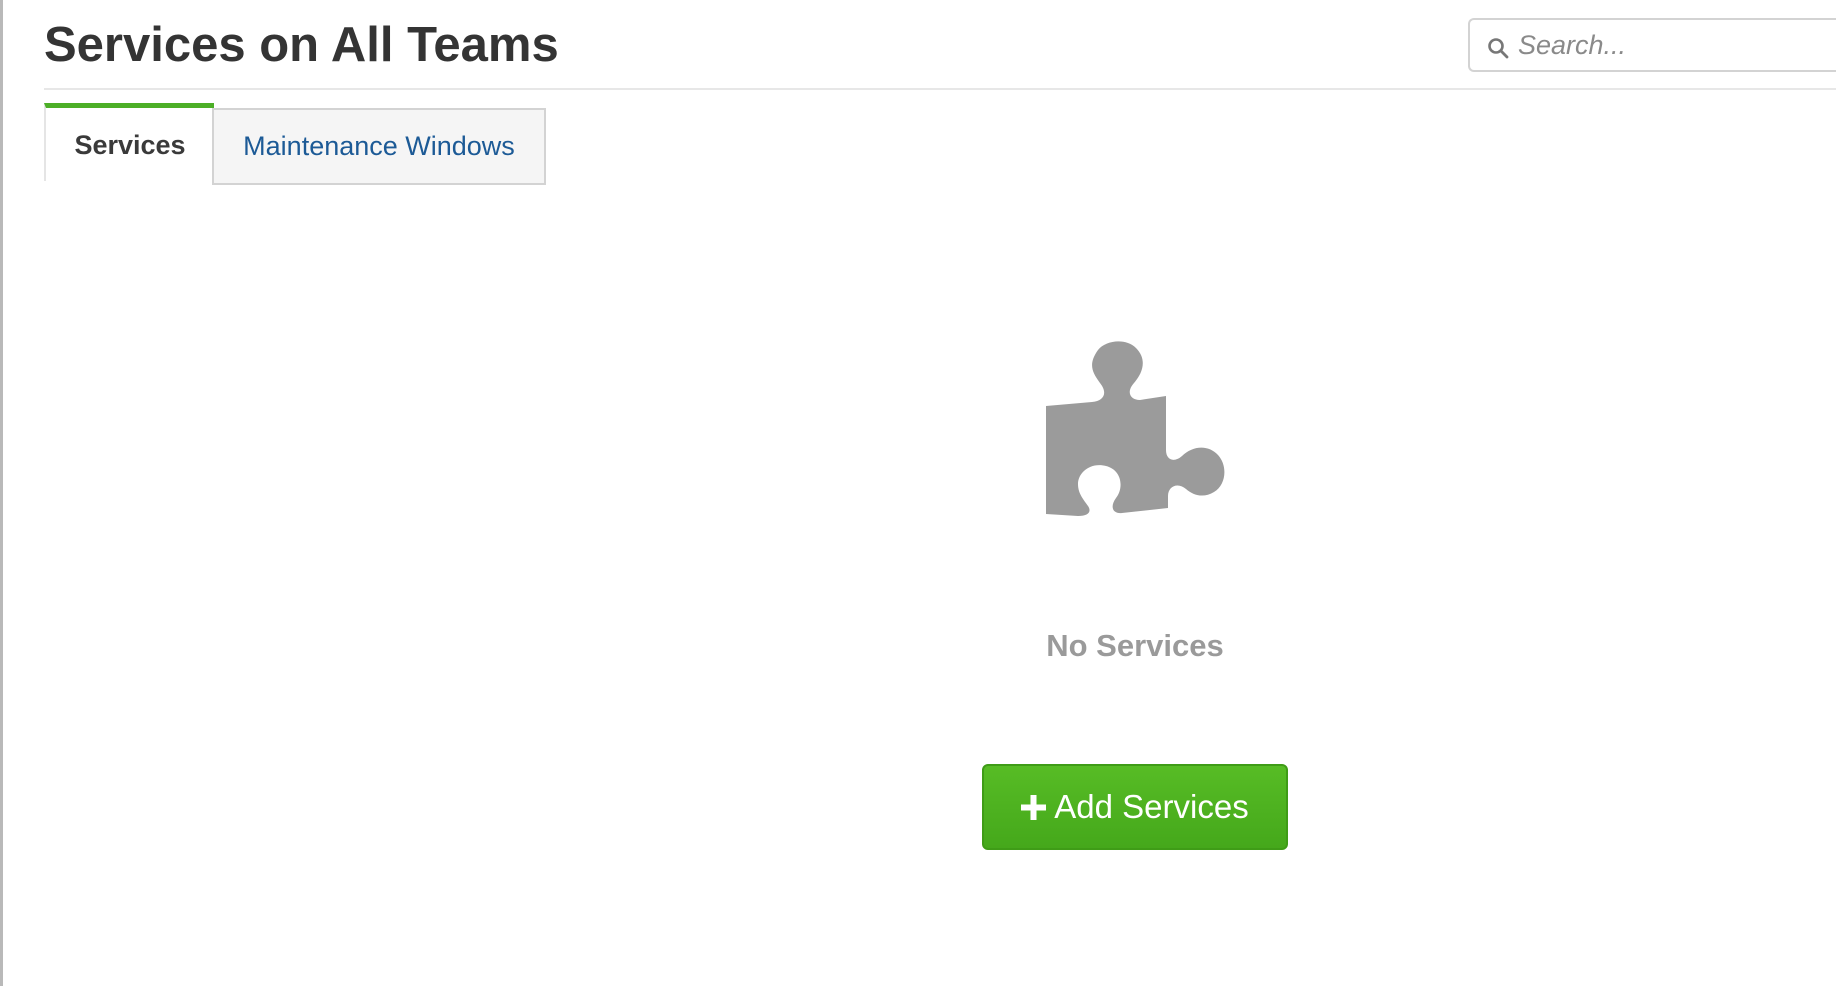 This screenshot has height=986, width=1836. What do you see at coordinates (1677, 45) in the screenshot?
I see `search-input` at bounding box center [1677, 45].